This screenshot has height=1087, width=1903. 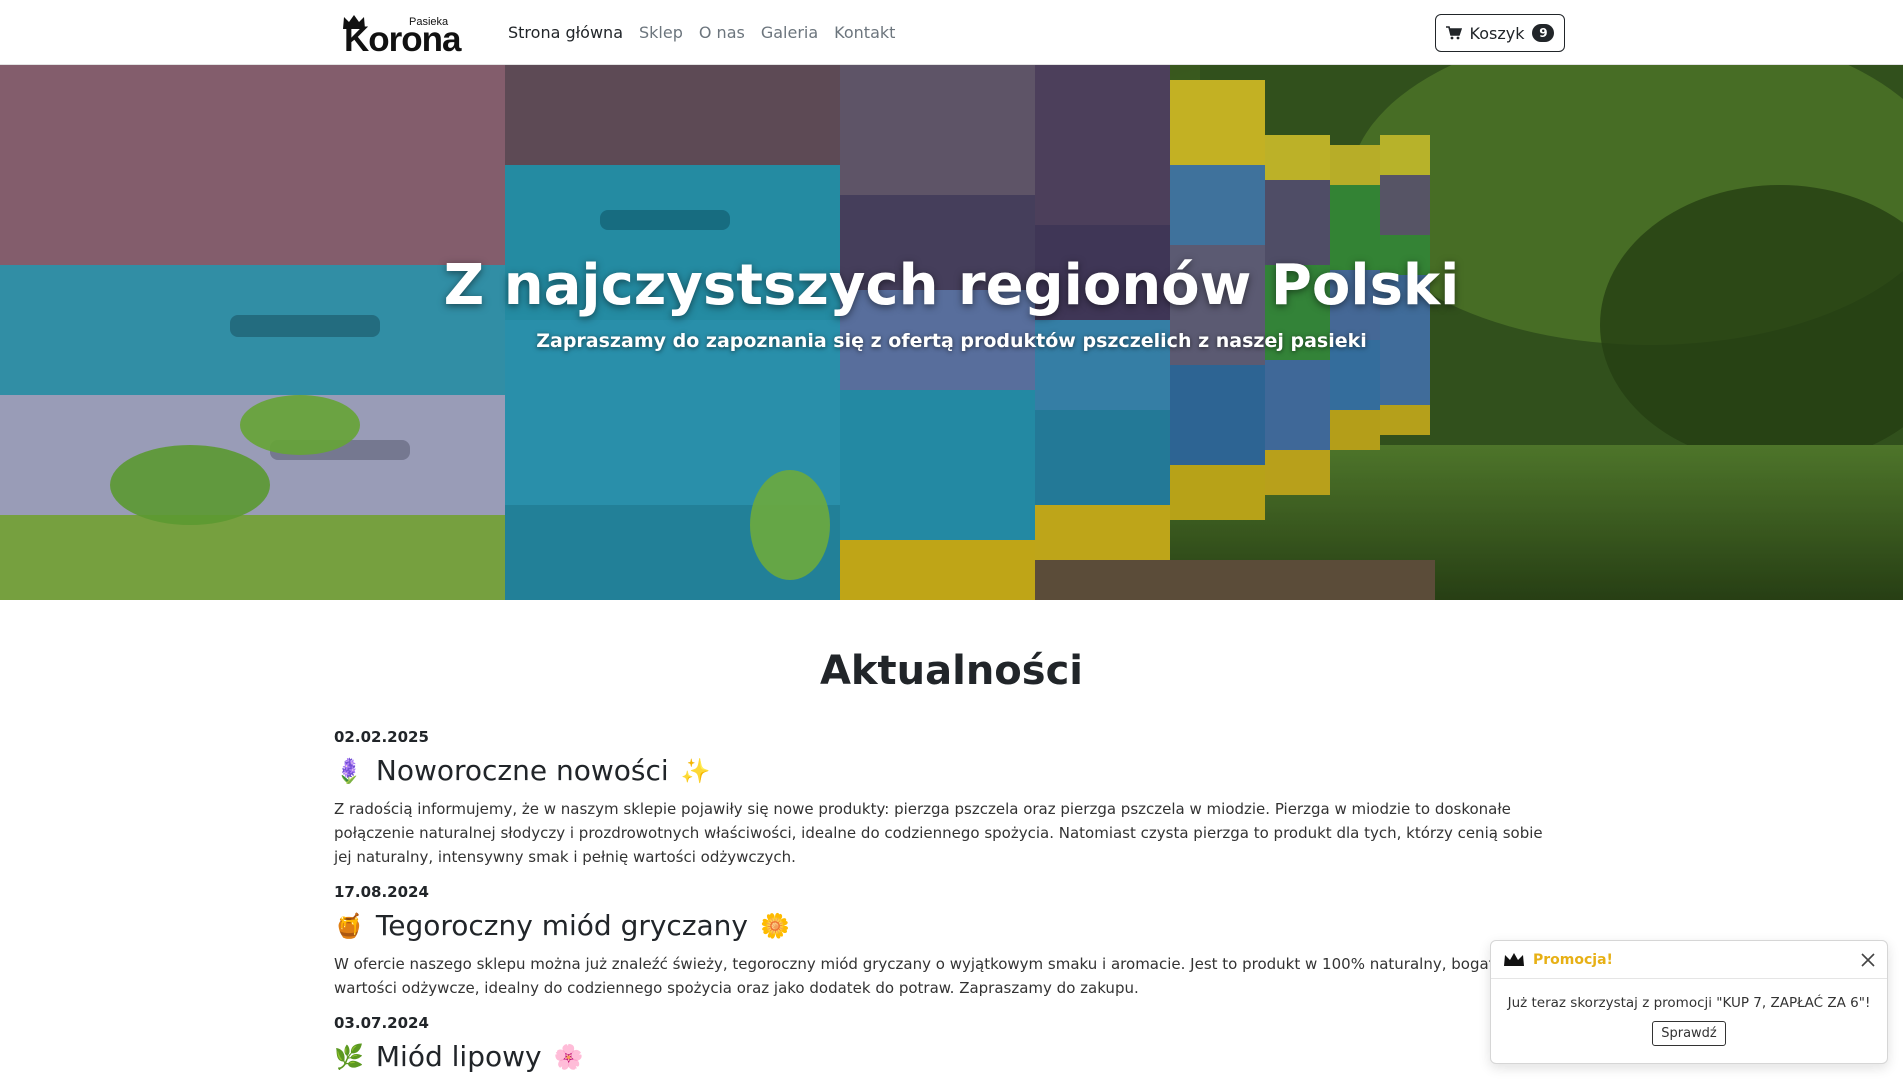 I want to click on news-item: 03.07.2024 🌿 Miód lipowy 🌸, so click(x=949, y=1043).